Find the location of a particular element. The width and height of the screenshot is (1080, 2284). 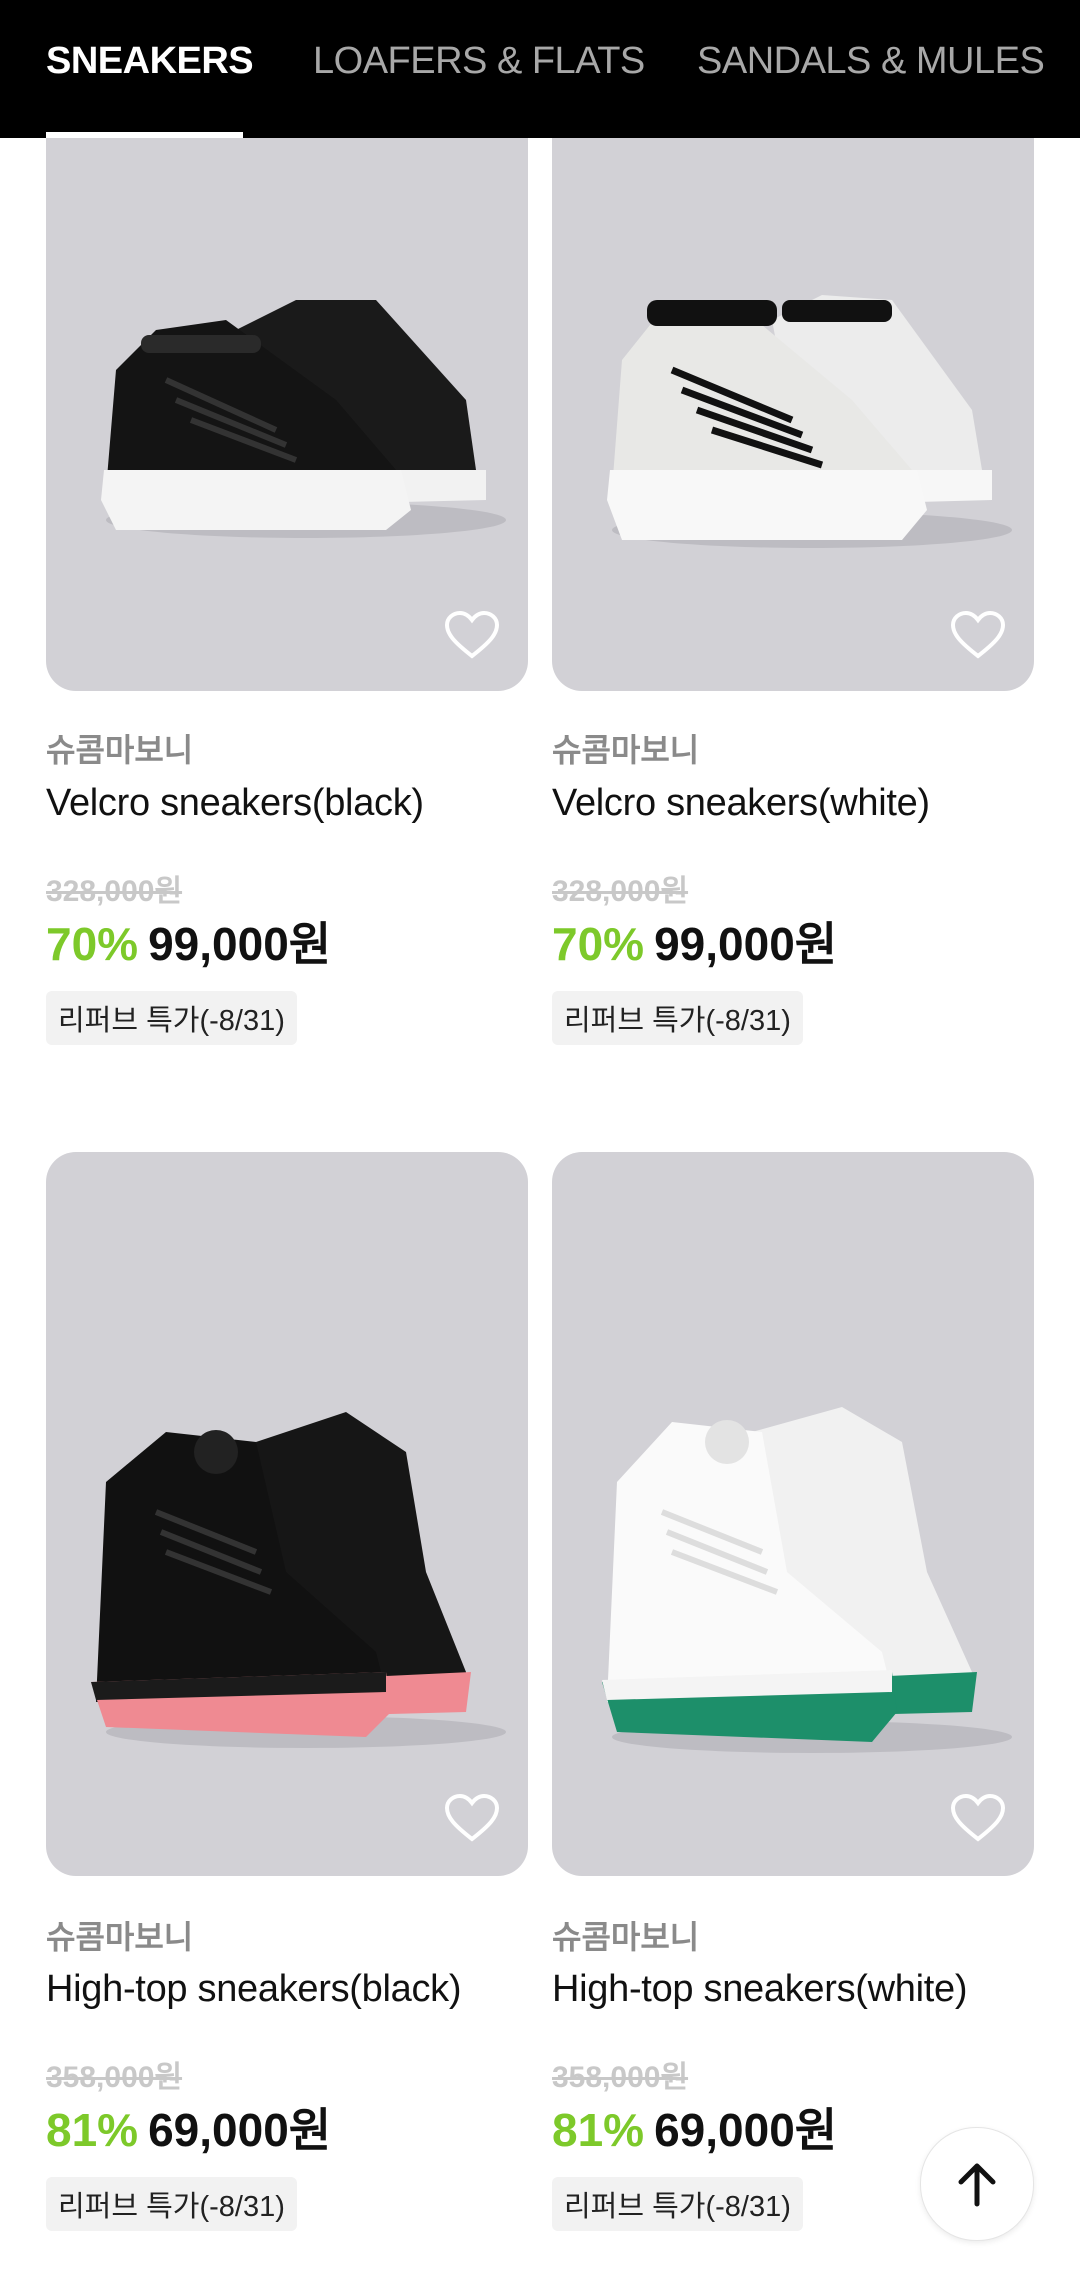

tab-sneakers: SNEAKERS is located at coordinates (150, 61).